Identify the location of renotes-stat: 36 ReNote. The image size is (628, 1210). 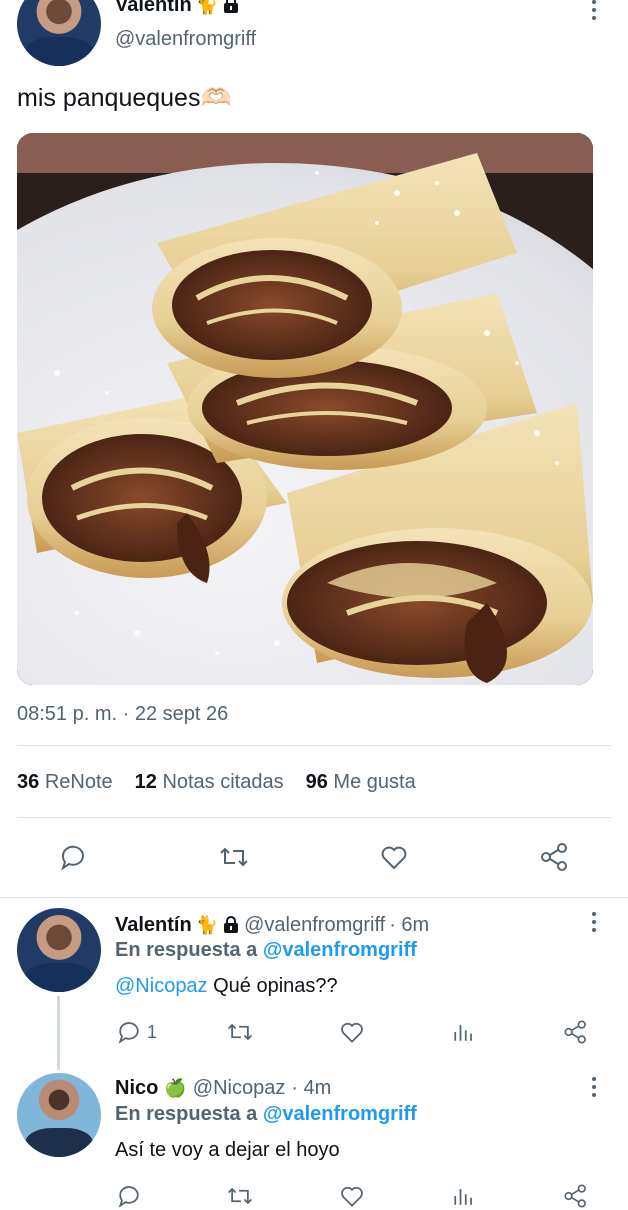
(65, 782).